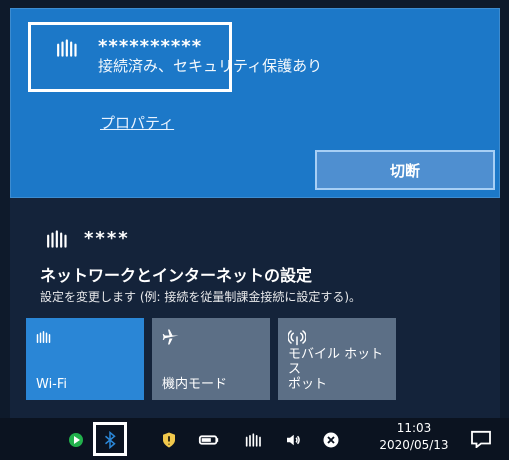 The width and height of the screenshot is (509, 460). What do you see at coordinates (414, 428) in the screenshot?
I see `clock-time: 11:03` at bounding box center [414, 428].